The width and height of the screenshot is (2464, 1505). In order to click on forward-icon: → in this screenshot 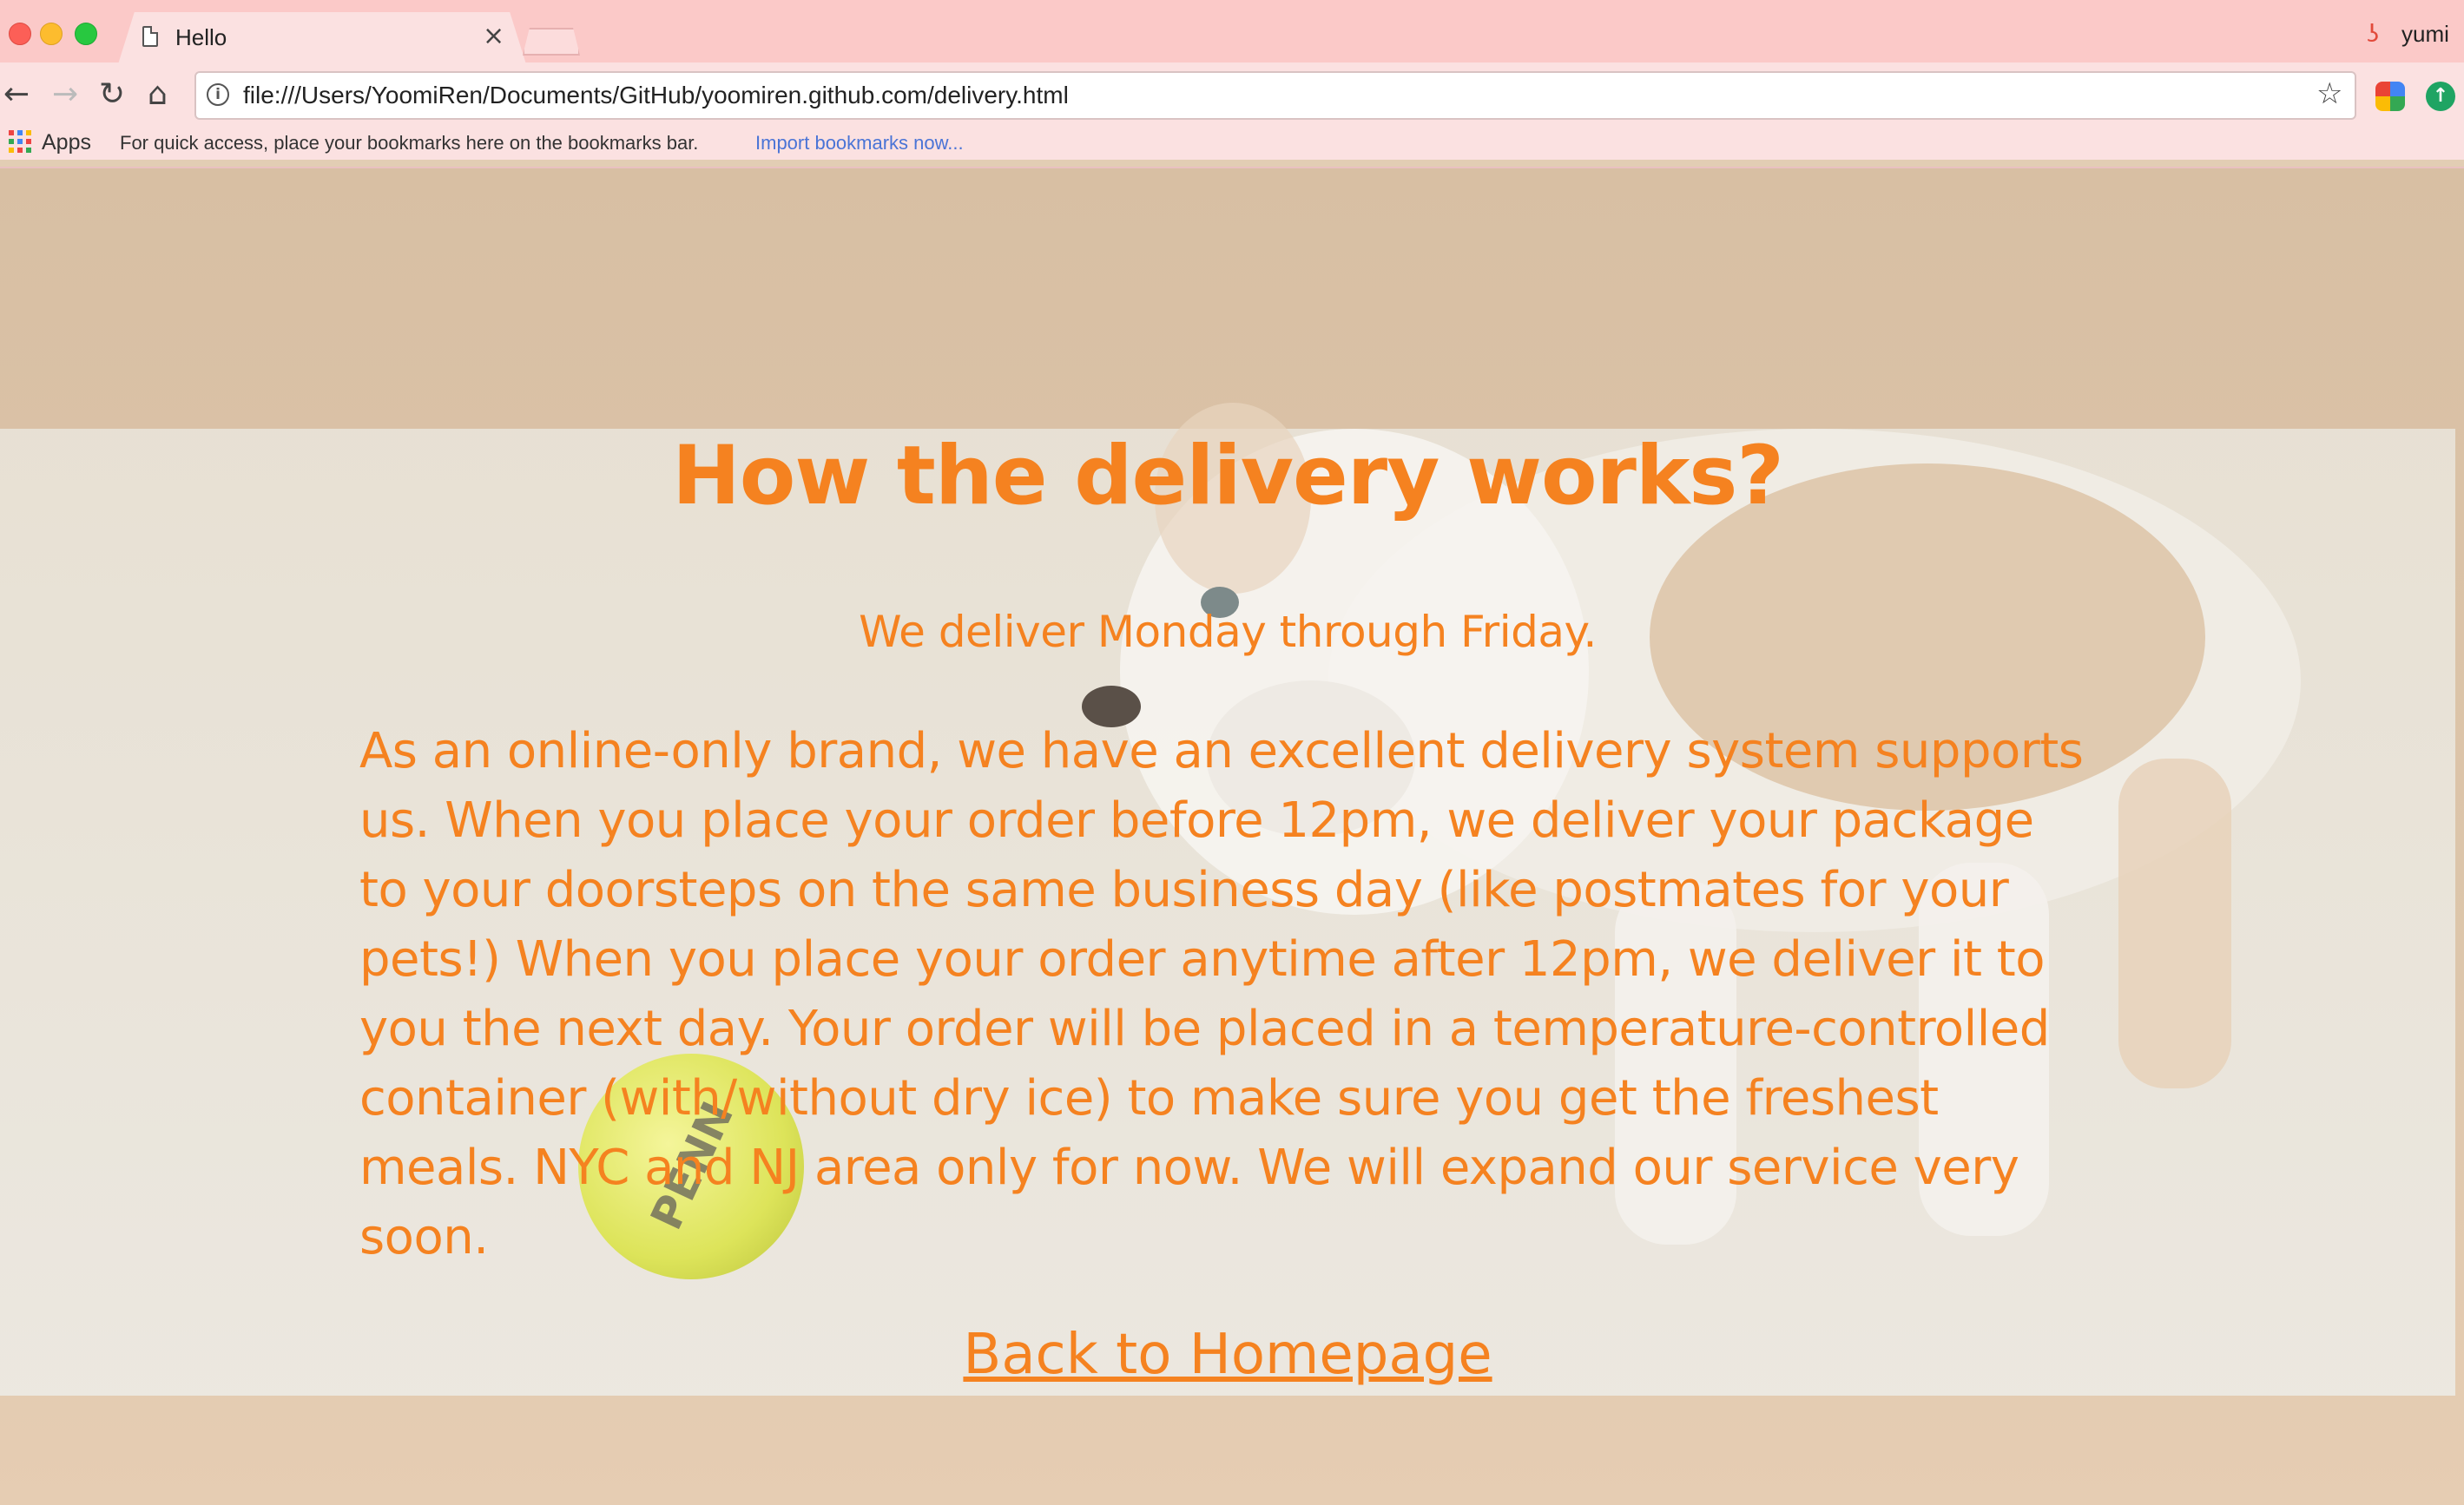, I will do `click(65, 94)`.